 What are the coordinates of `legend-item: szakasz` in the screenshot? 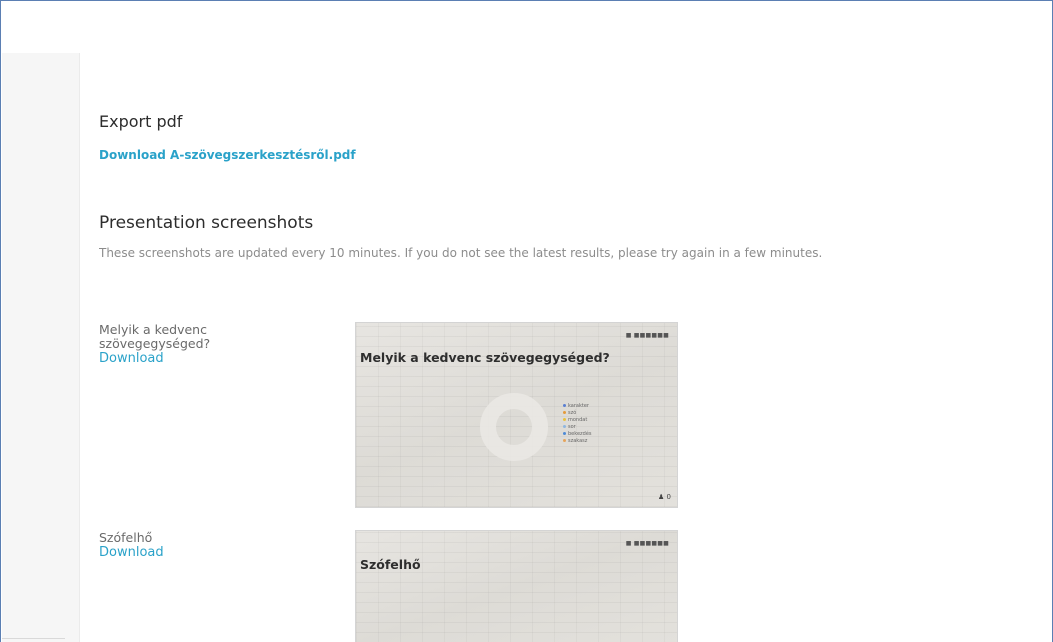 It's located at (577, 440).